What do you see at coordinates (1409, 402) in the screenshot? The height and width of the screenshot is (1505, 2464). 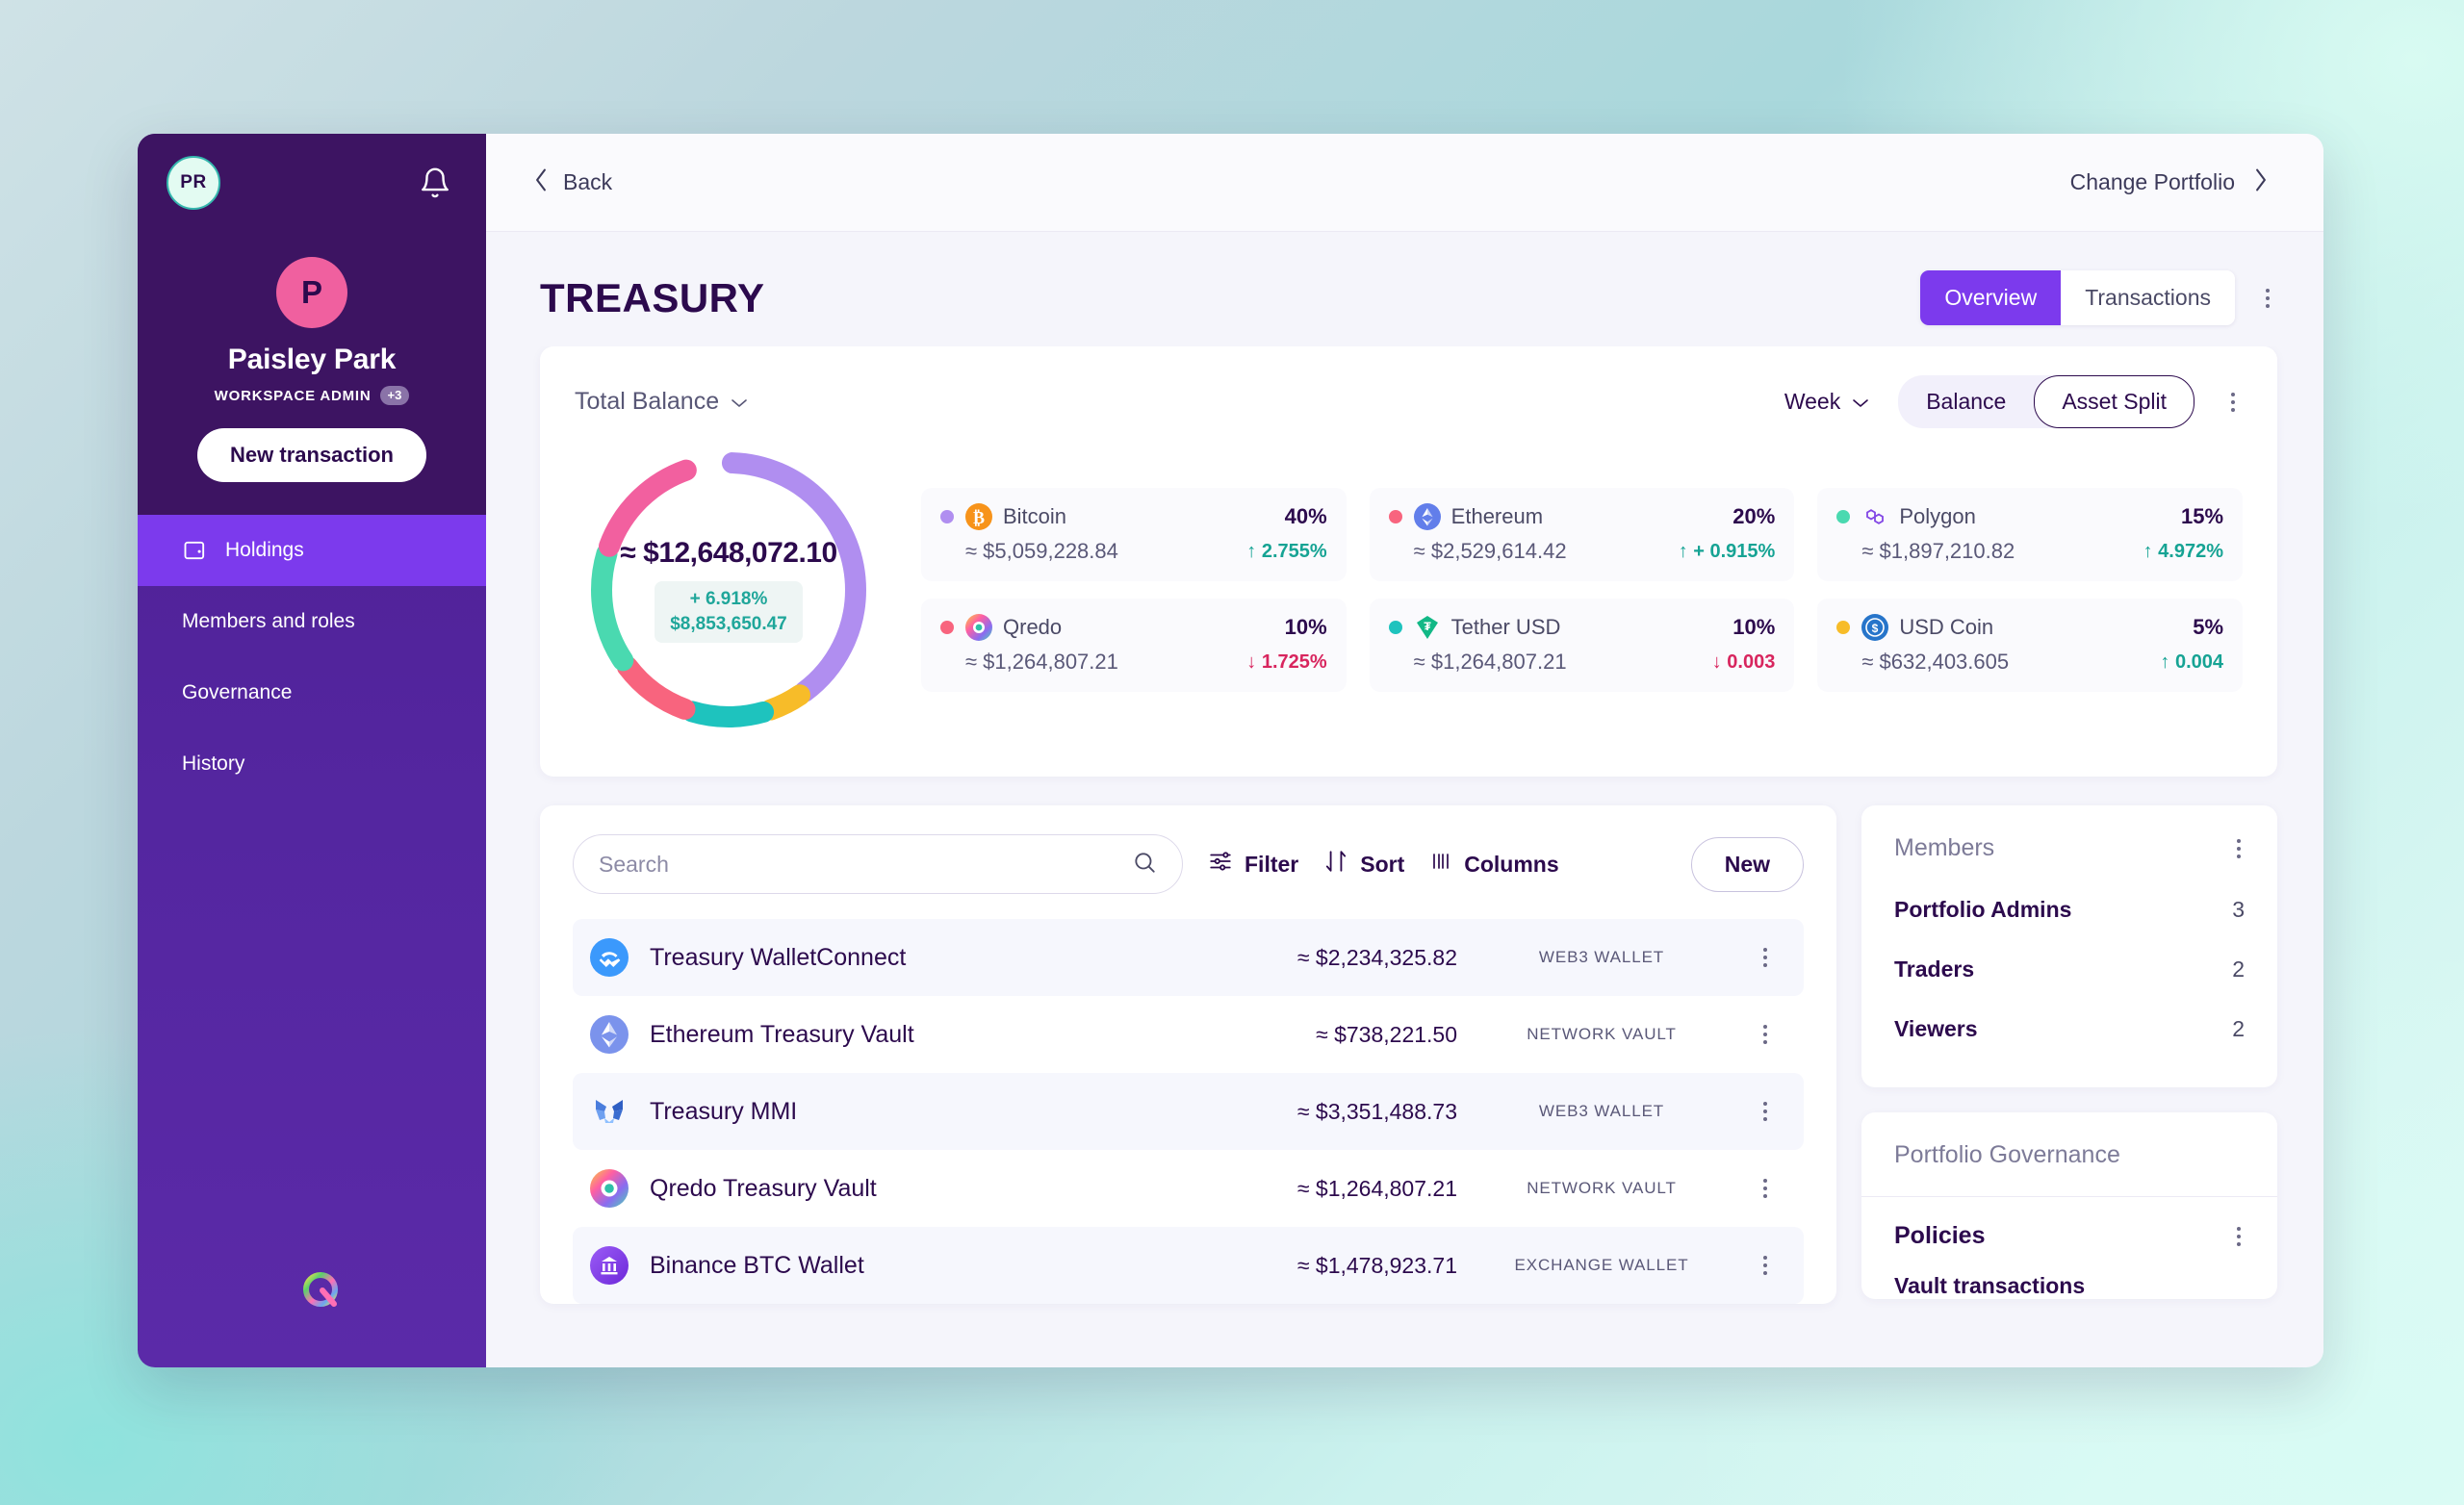 I see `balance-card-header: Total Balance Week Balance Asset Split` at bounding box center [1409, 402].